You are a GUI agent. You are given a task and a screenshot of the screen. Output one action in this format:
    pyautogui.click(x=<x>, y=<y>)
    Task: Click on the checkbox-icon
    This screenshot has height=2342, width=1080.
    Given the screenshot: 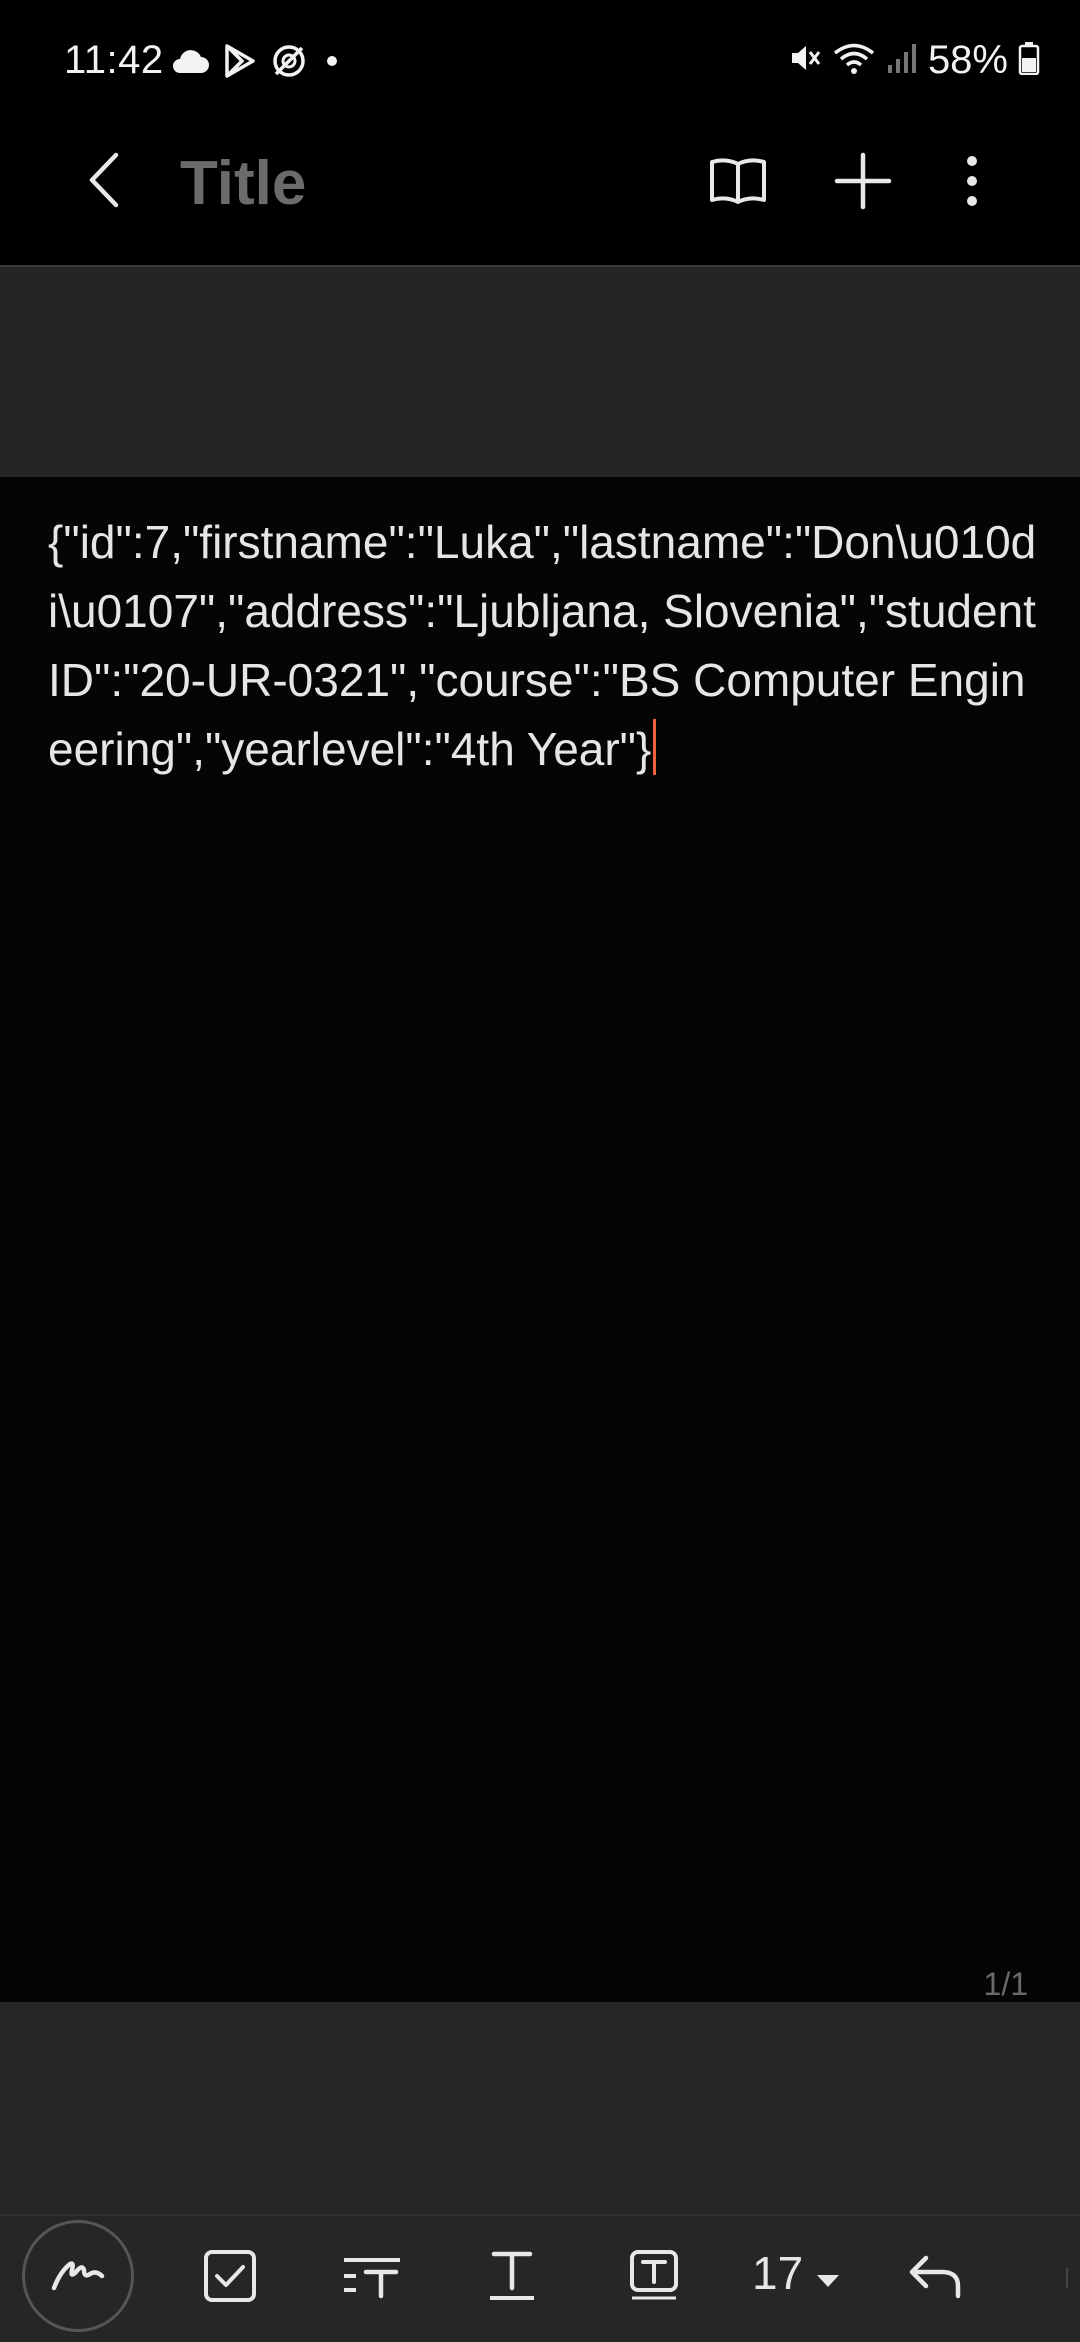 What is the action you would take?
    pyautogui.click(x=230, y=2278)
    